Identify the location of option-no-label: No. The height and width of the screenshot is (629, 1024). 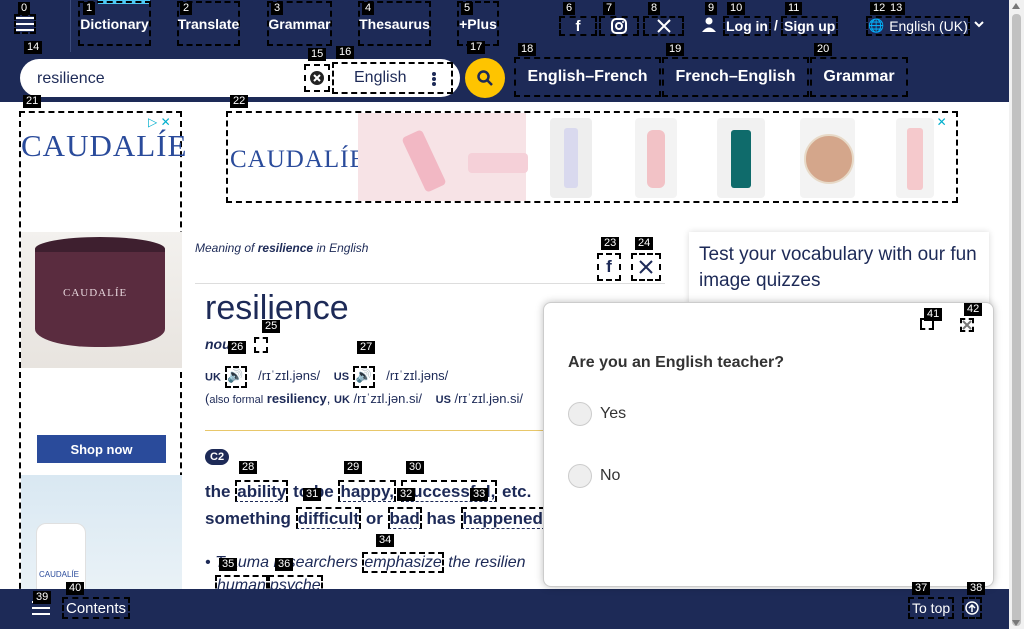
(610, 476).